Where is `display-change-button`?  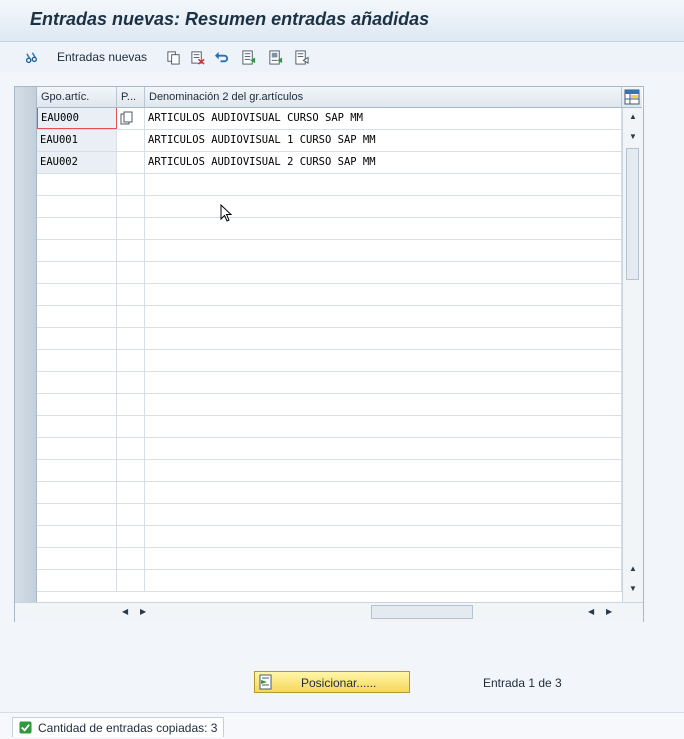
display-change-button is located at coordinates (31, 57).